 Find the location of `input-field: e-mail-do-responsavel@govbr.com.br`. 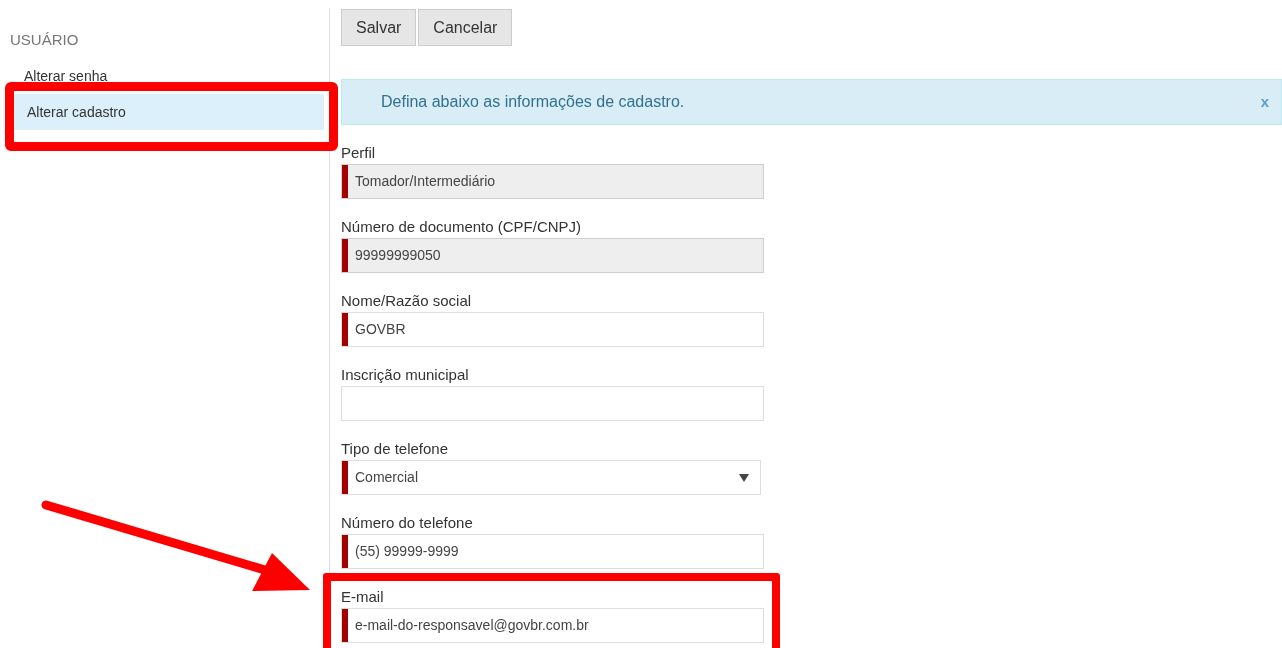

input-field: e-mail-do-responsavel@govbr.com.br is located at coordinates (552, 625).